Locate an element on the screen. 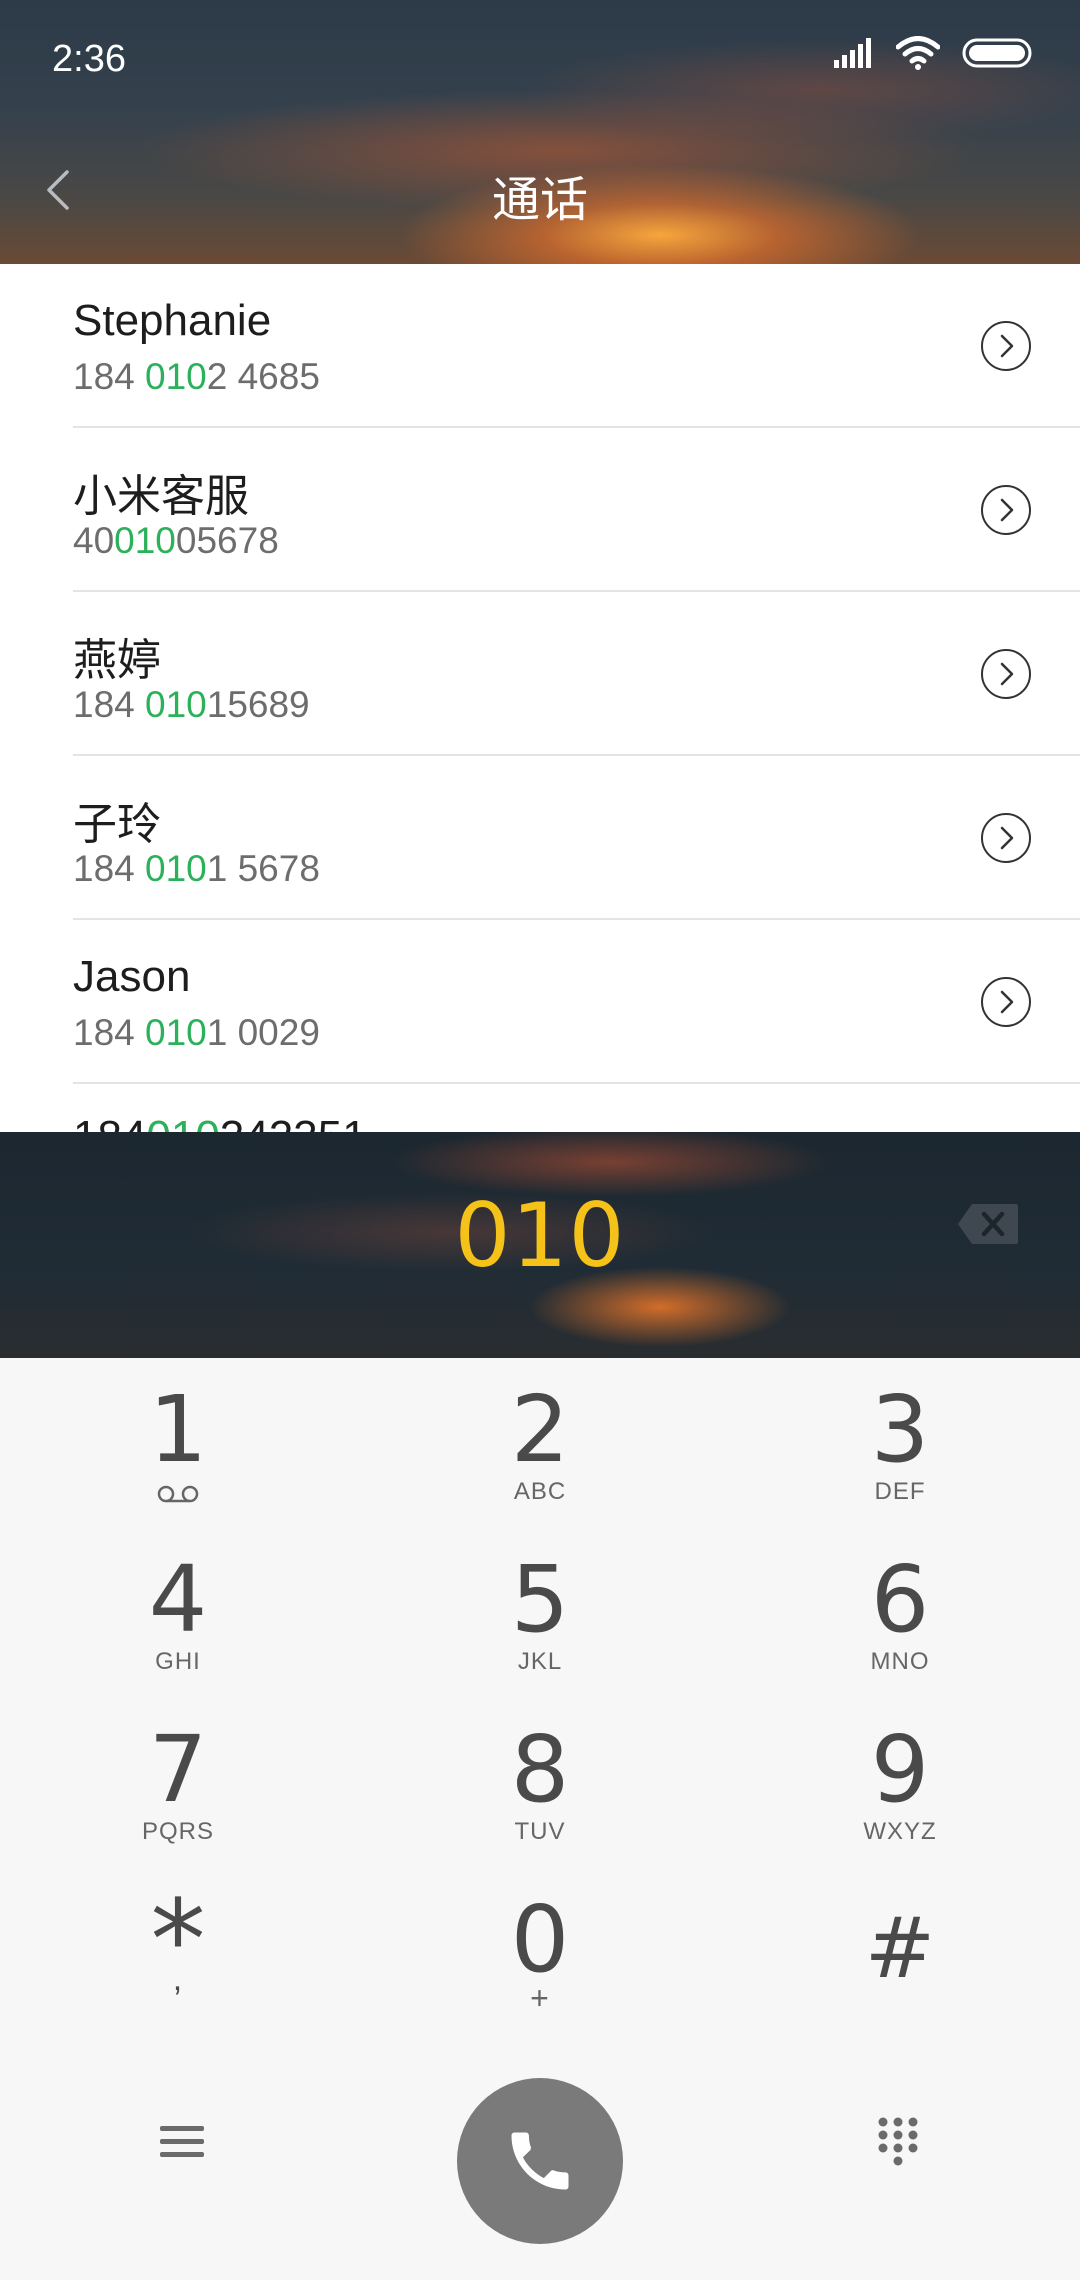 This screenshot has width=1080, height=2280. status-icons is located at coordinates (933, 53).